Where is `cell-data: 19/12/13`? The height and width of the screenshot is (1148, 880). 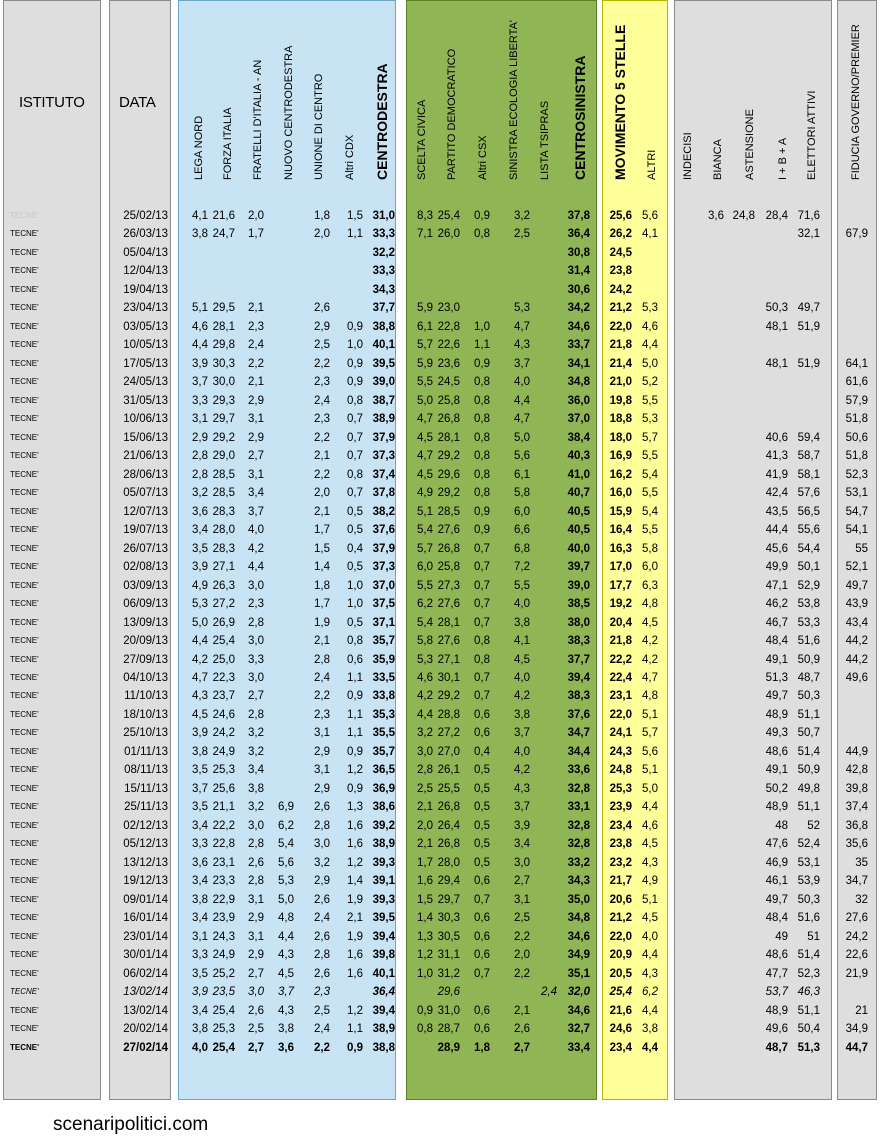
cell-data: 19/12/13 is located at coordinates (145, 881).